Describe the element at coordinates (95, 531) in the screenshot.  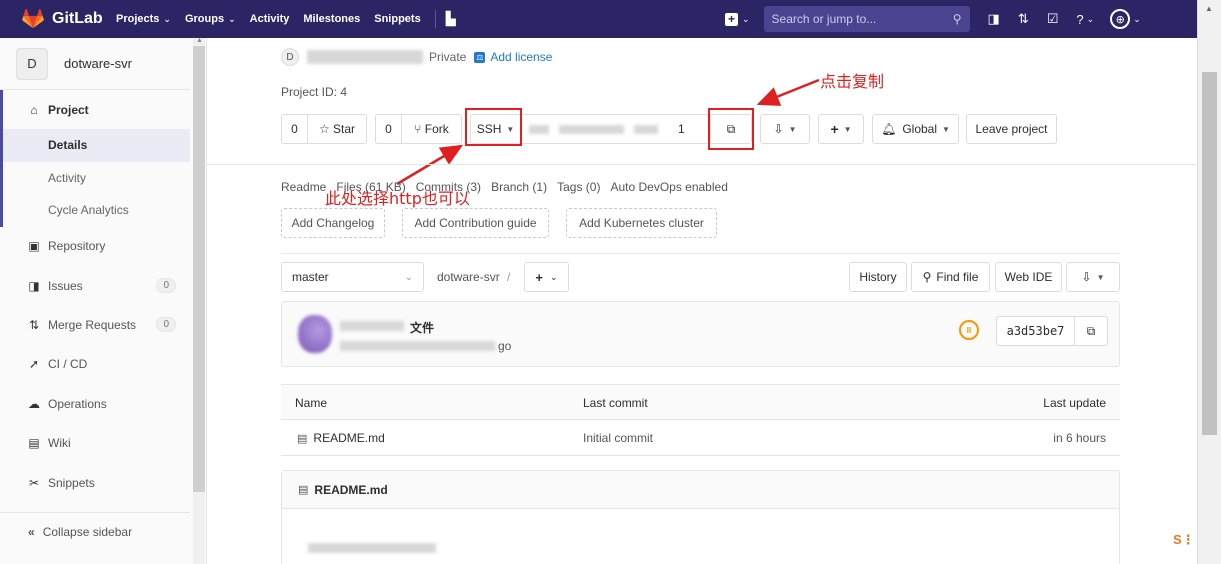
I see `collapse-sidebar-button: « Collapse sidebar` at that location.